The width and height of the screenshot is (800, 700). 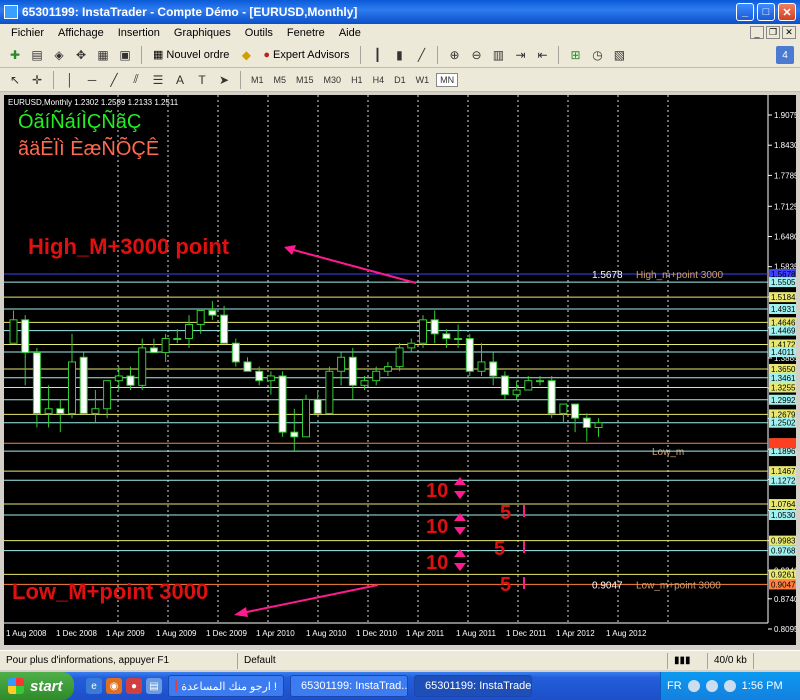 I want to click on trendline-icon: ╱, so click(x=114, y=80).